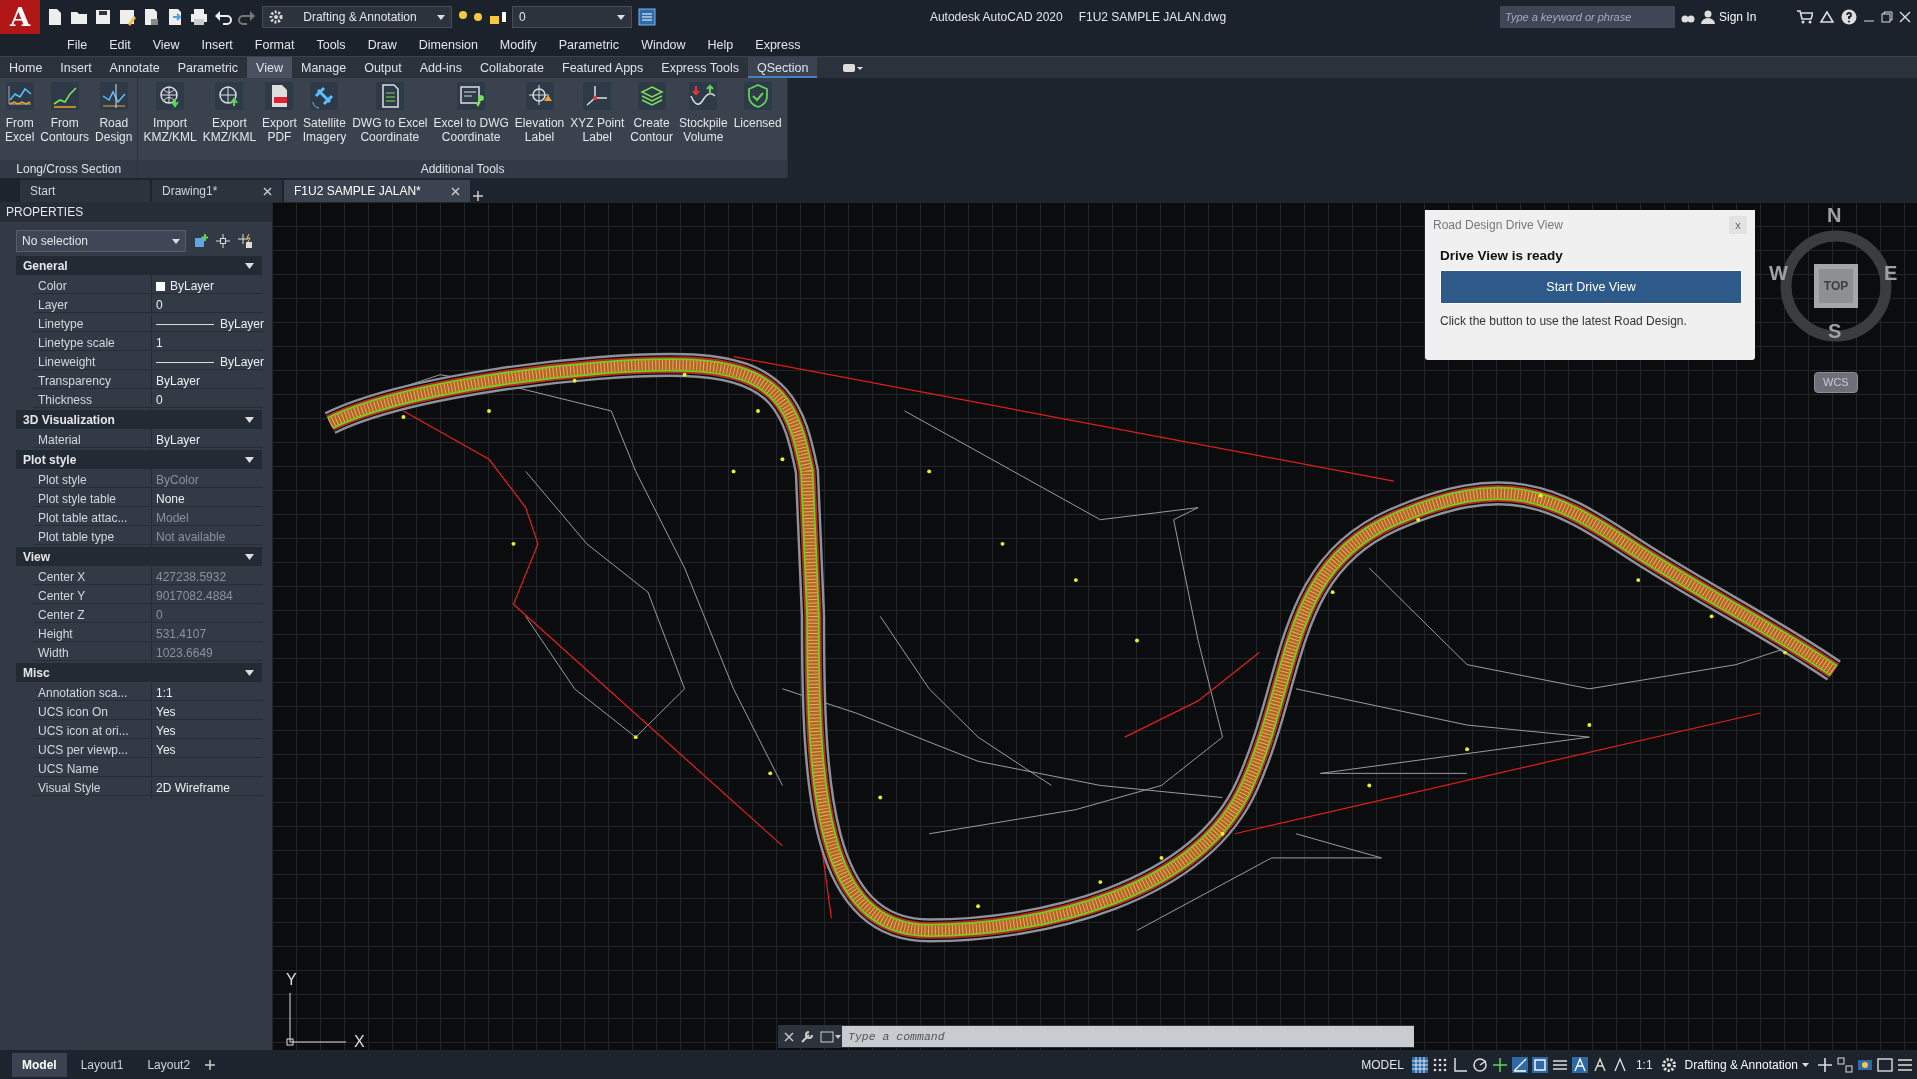 The height and width of the screenshot is (1079, 1917). I want to click on ribbon-button: Export PDF, so click(279, 121).